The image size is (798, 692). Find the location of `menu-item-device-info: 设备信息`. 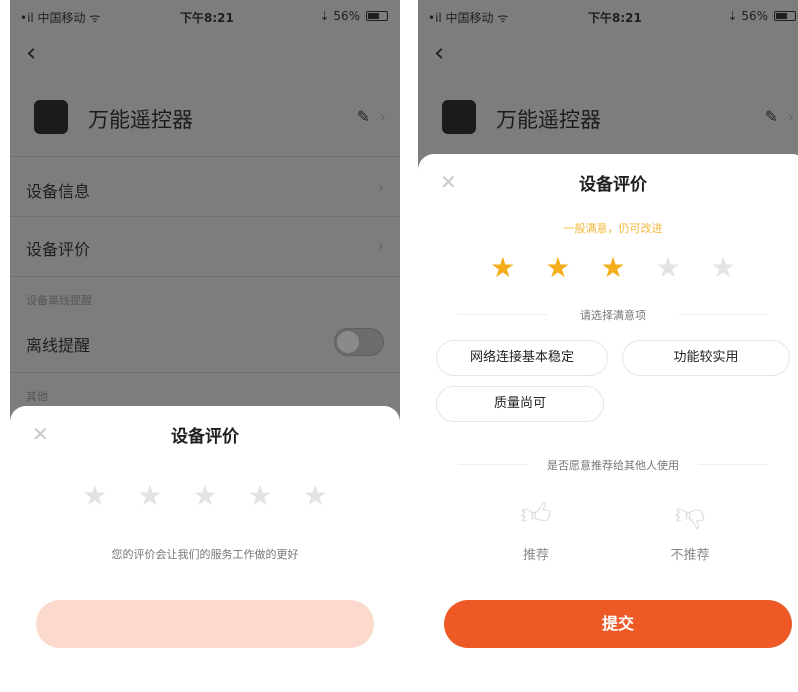

menu-item-device-info: 设备信息 is located at coordinates (58, 190).